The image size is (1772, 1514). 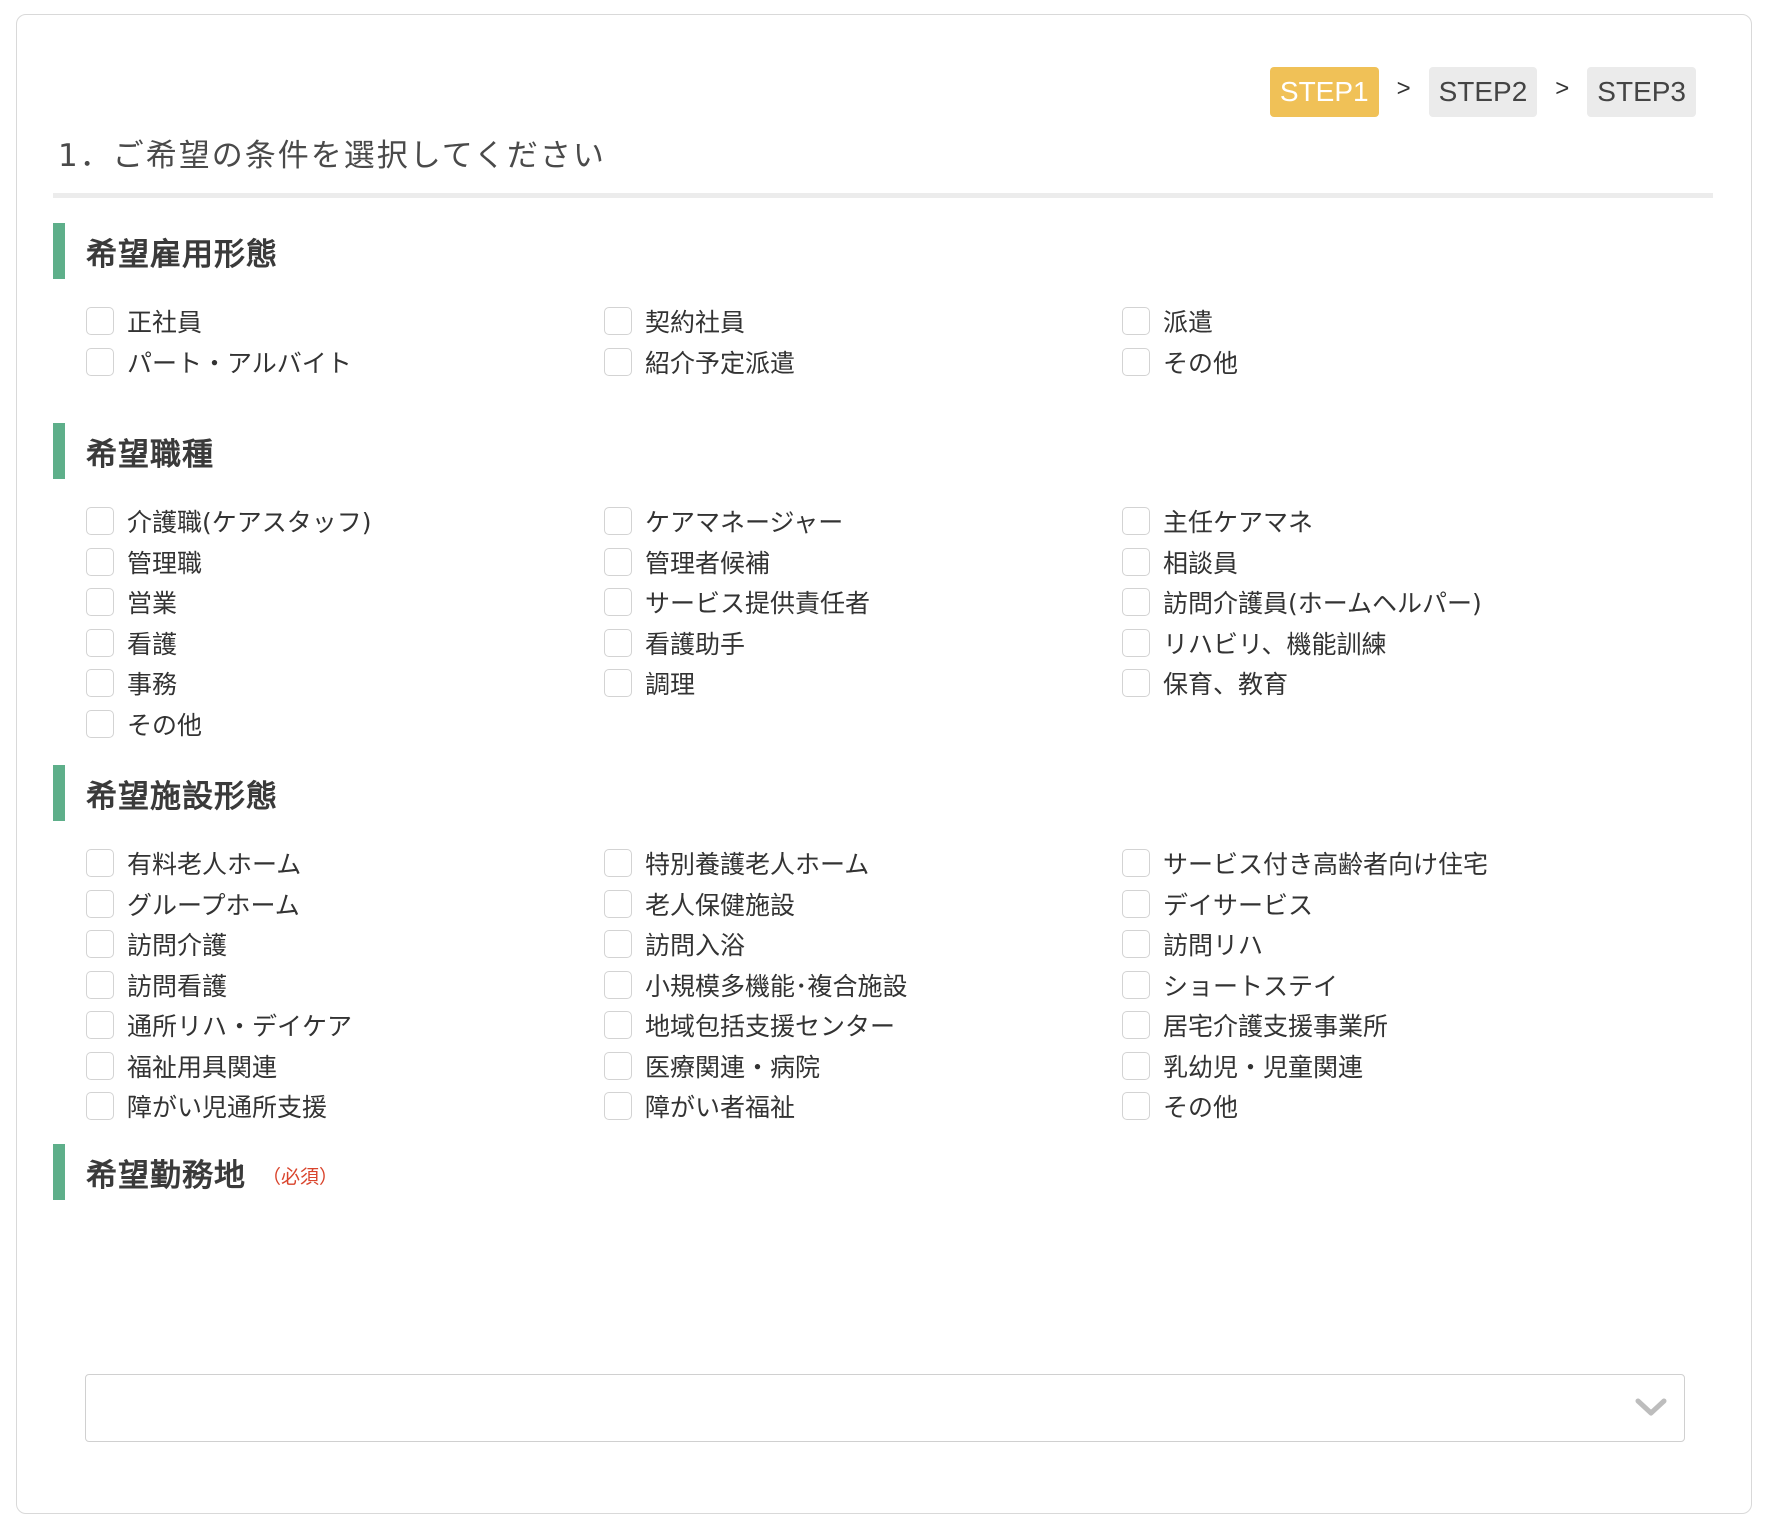 I want to click on checkbox-option: 訪問介護, so click(x=345, y=944).